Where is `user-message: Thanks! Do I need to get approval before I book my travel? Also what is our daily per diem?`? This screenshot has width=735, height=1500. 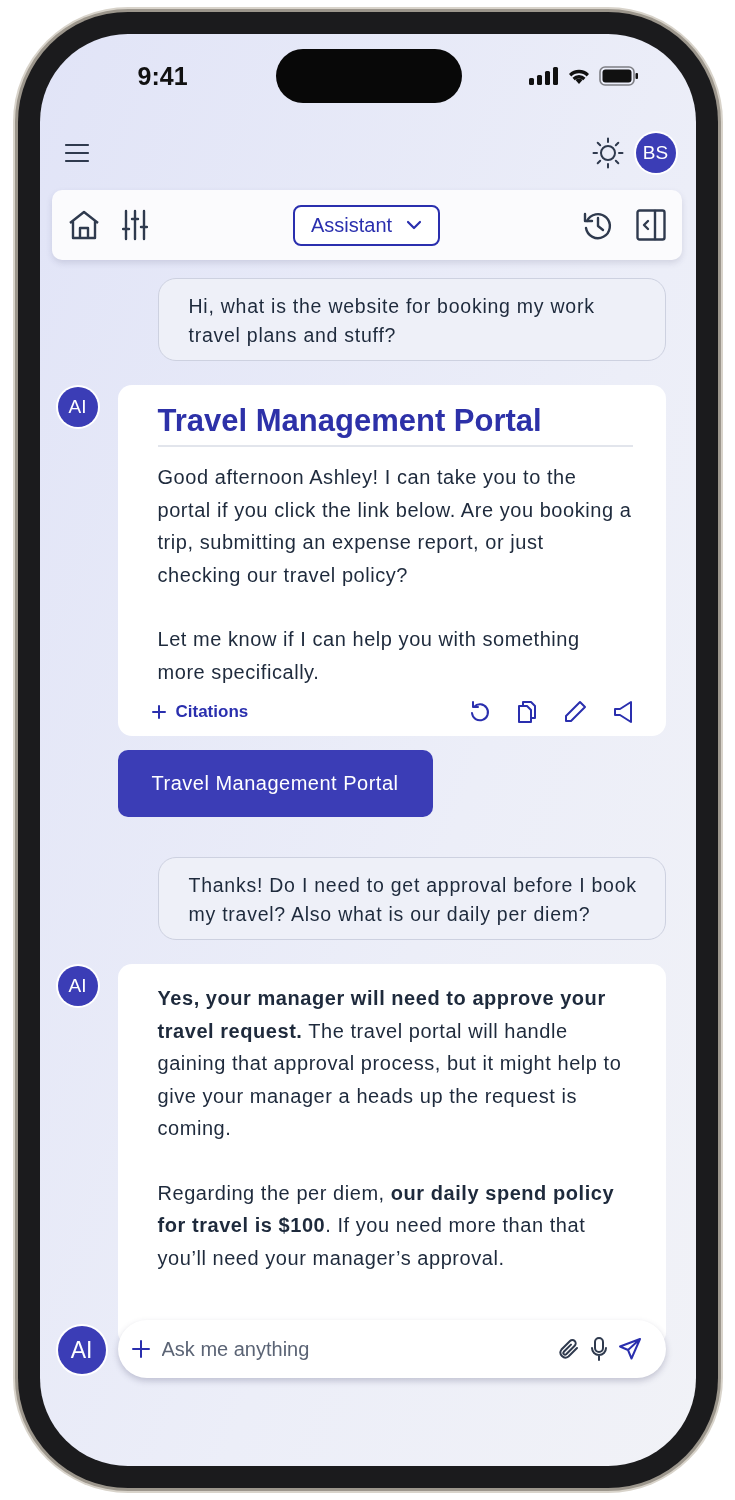
user-message: Thanks! Do I need to get approval before I book my travel? Also what is our daily per diem? is located at coordinates (411, 898).